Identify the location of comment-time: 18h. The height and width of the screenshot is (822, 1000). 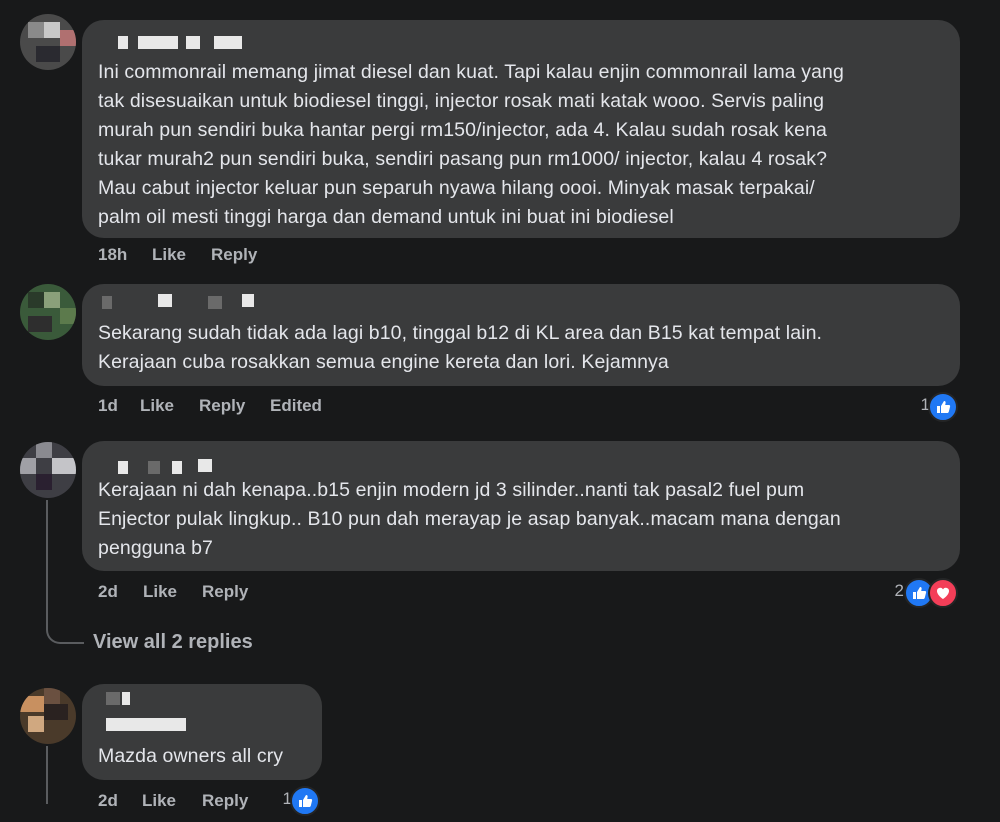
(112, 255).